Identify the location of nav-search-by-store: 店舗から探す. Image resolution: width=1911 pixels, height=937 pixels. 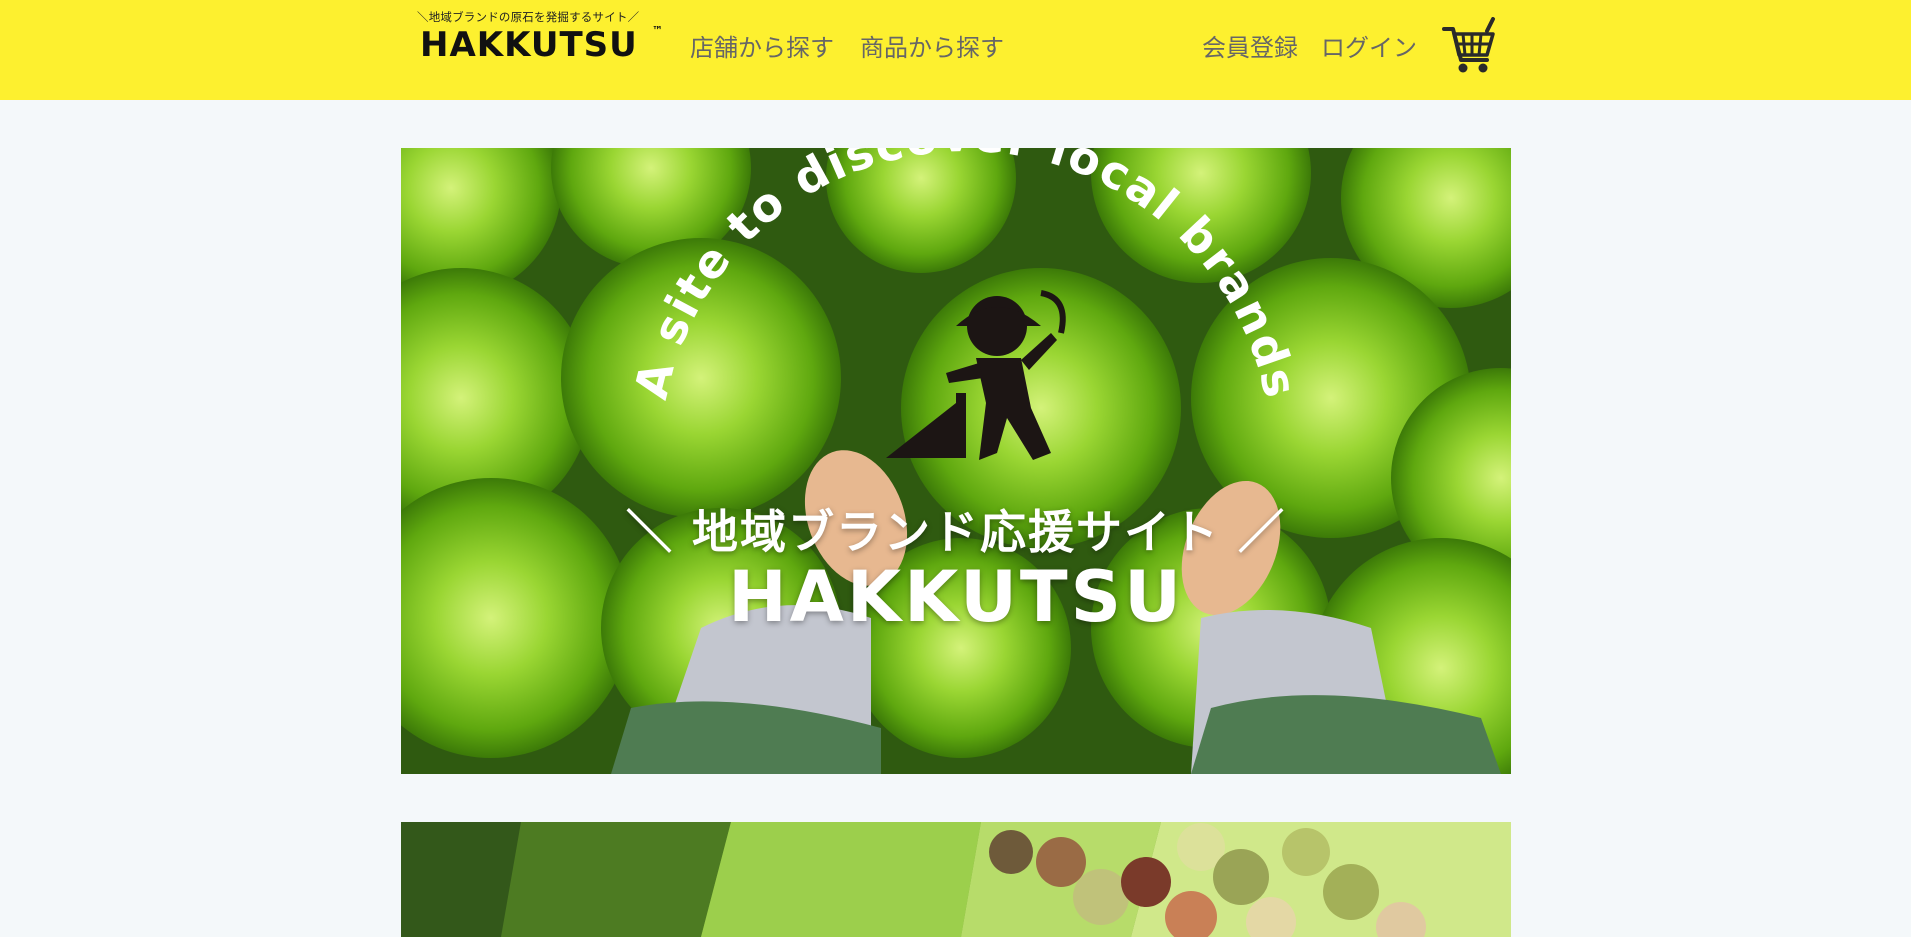
(762, 45).